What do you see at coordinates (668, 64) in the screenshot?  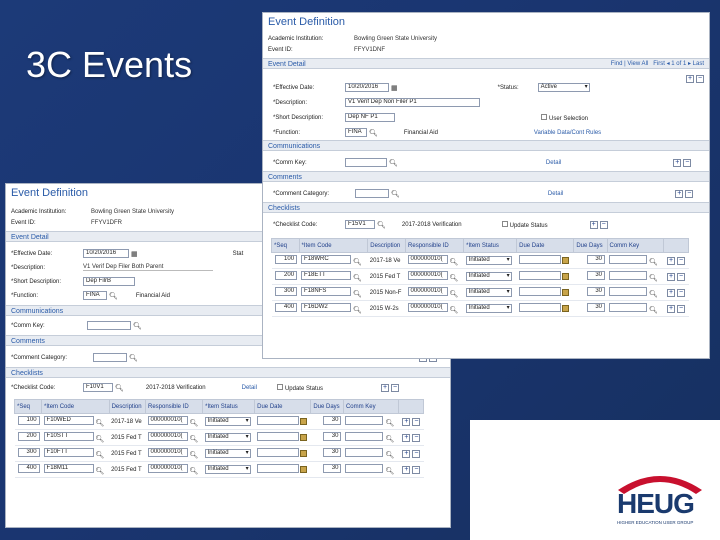 I see `prev-icon: ◂` at bounding box center [668, 64].